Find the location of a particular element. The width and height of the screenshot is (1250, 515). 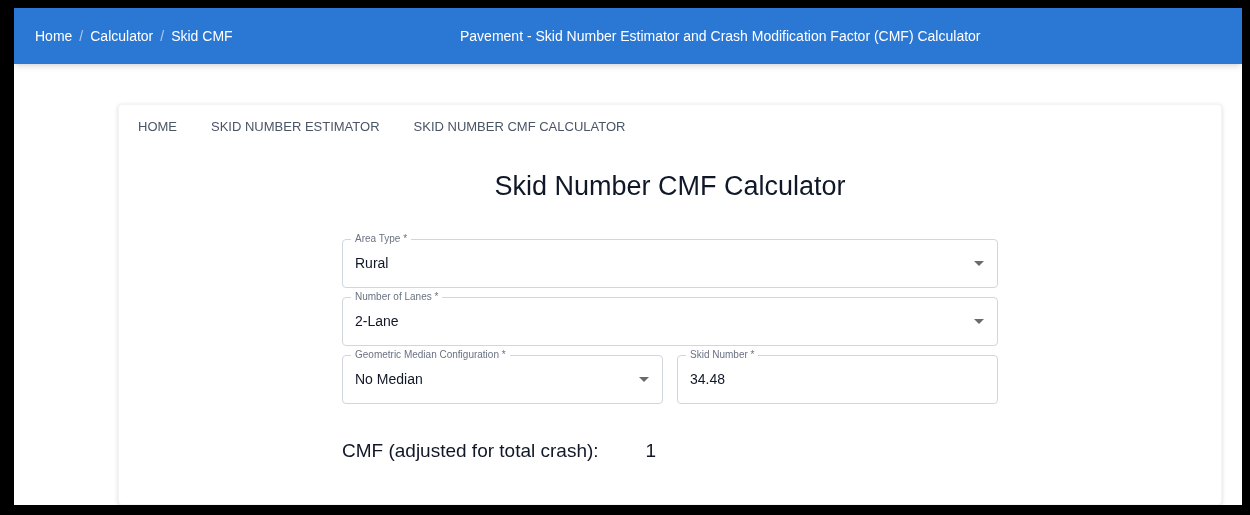

breadcrumb-link: Calculator is located at coordinates (122, 36).